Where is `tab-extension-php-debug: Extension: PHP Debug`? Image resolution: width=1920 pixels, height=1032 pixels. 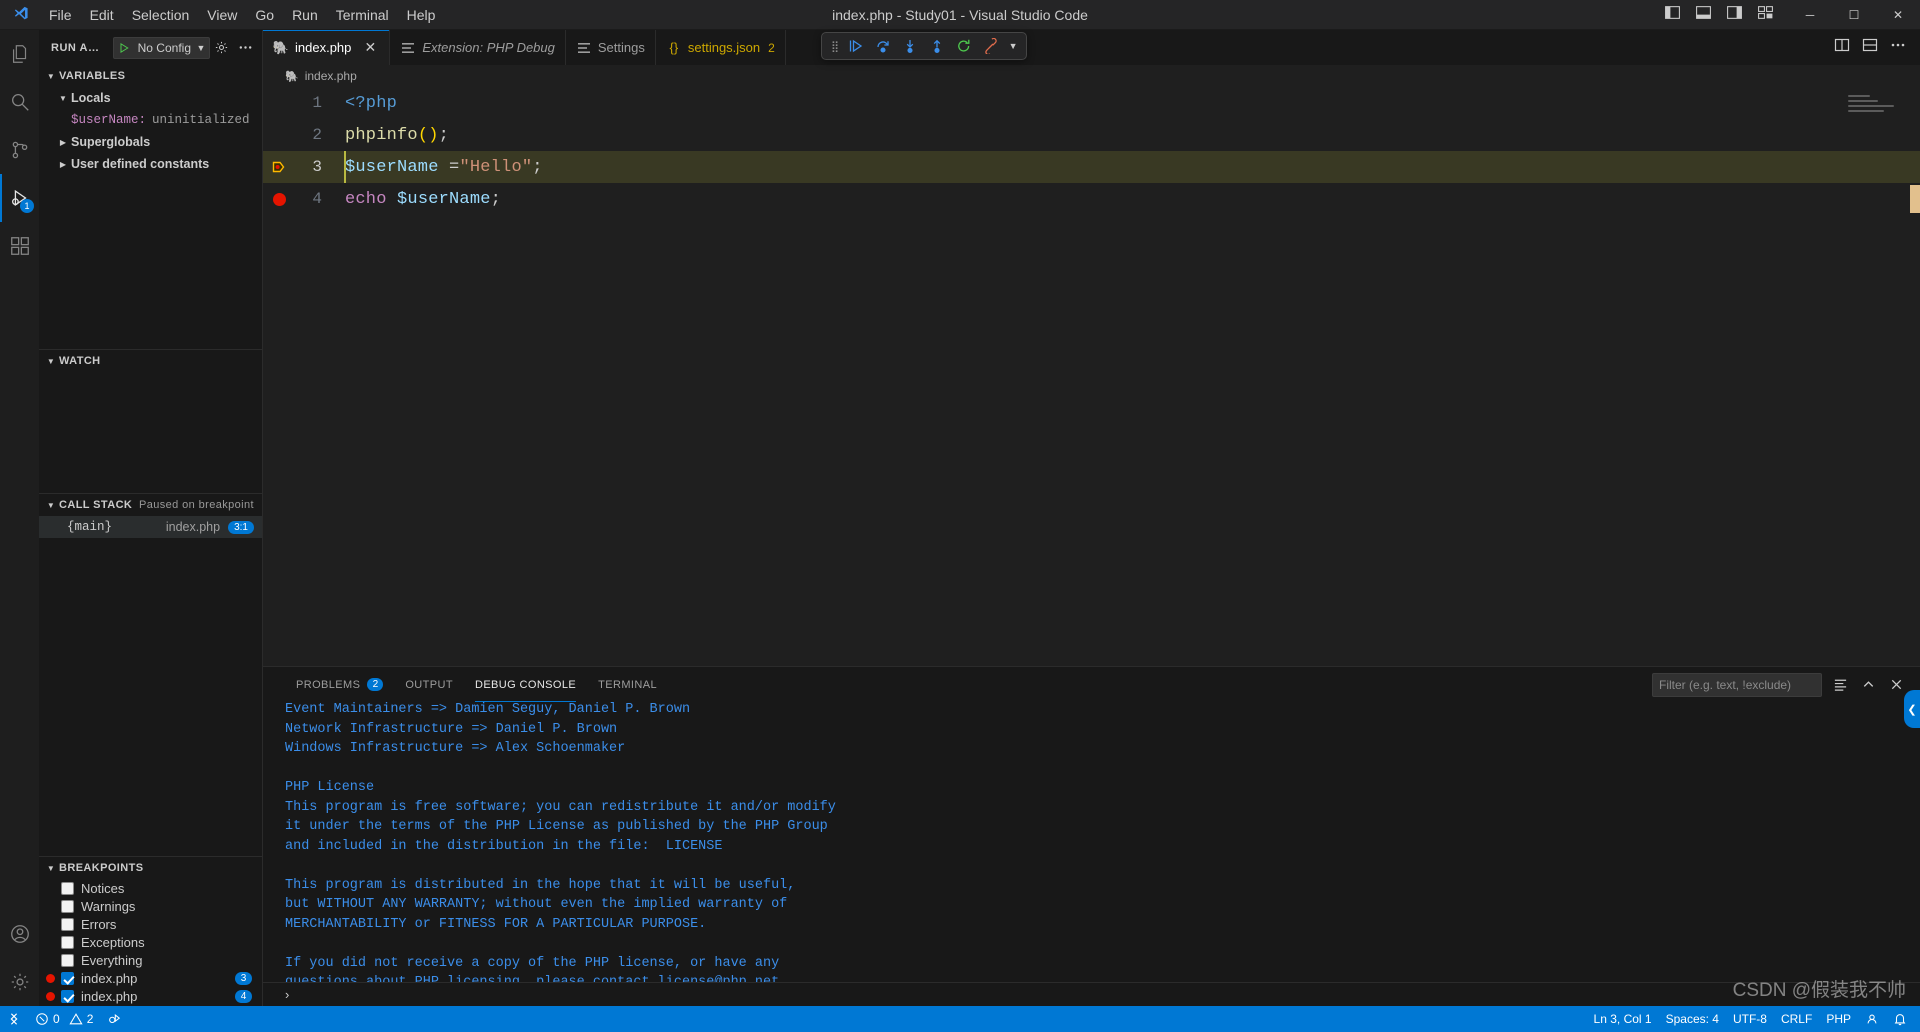
tab-extension-php-debug: Extension: PHP Debug is located at coordinates (478, 47).